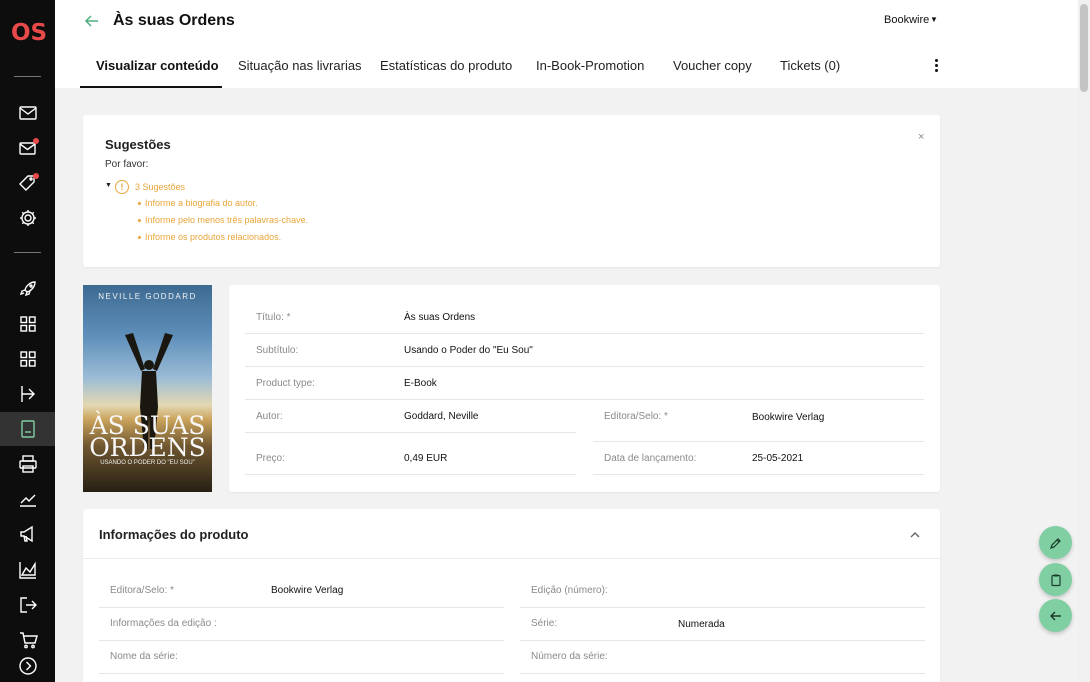 This screenshot has height=682, width=1090. What do you see at coordinates (915, 535) in the screenshot?
I see `chevron-up-icon` at bounding box center [915, 535].